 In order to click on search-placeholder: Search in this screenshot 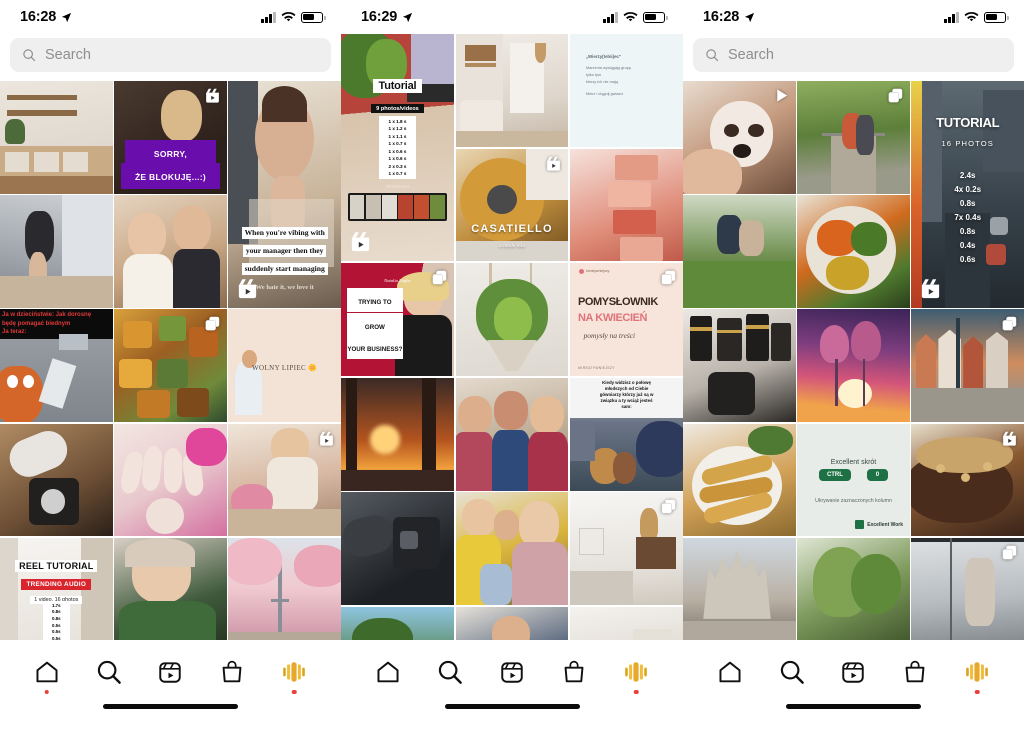, I will do `click(751, 55)`.